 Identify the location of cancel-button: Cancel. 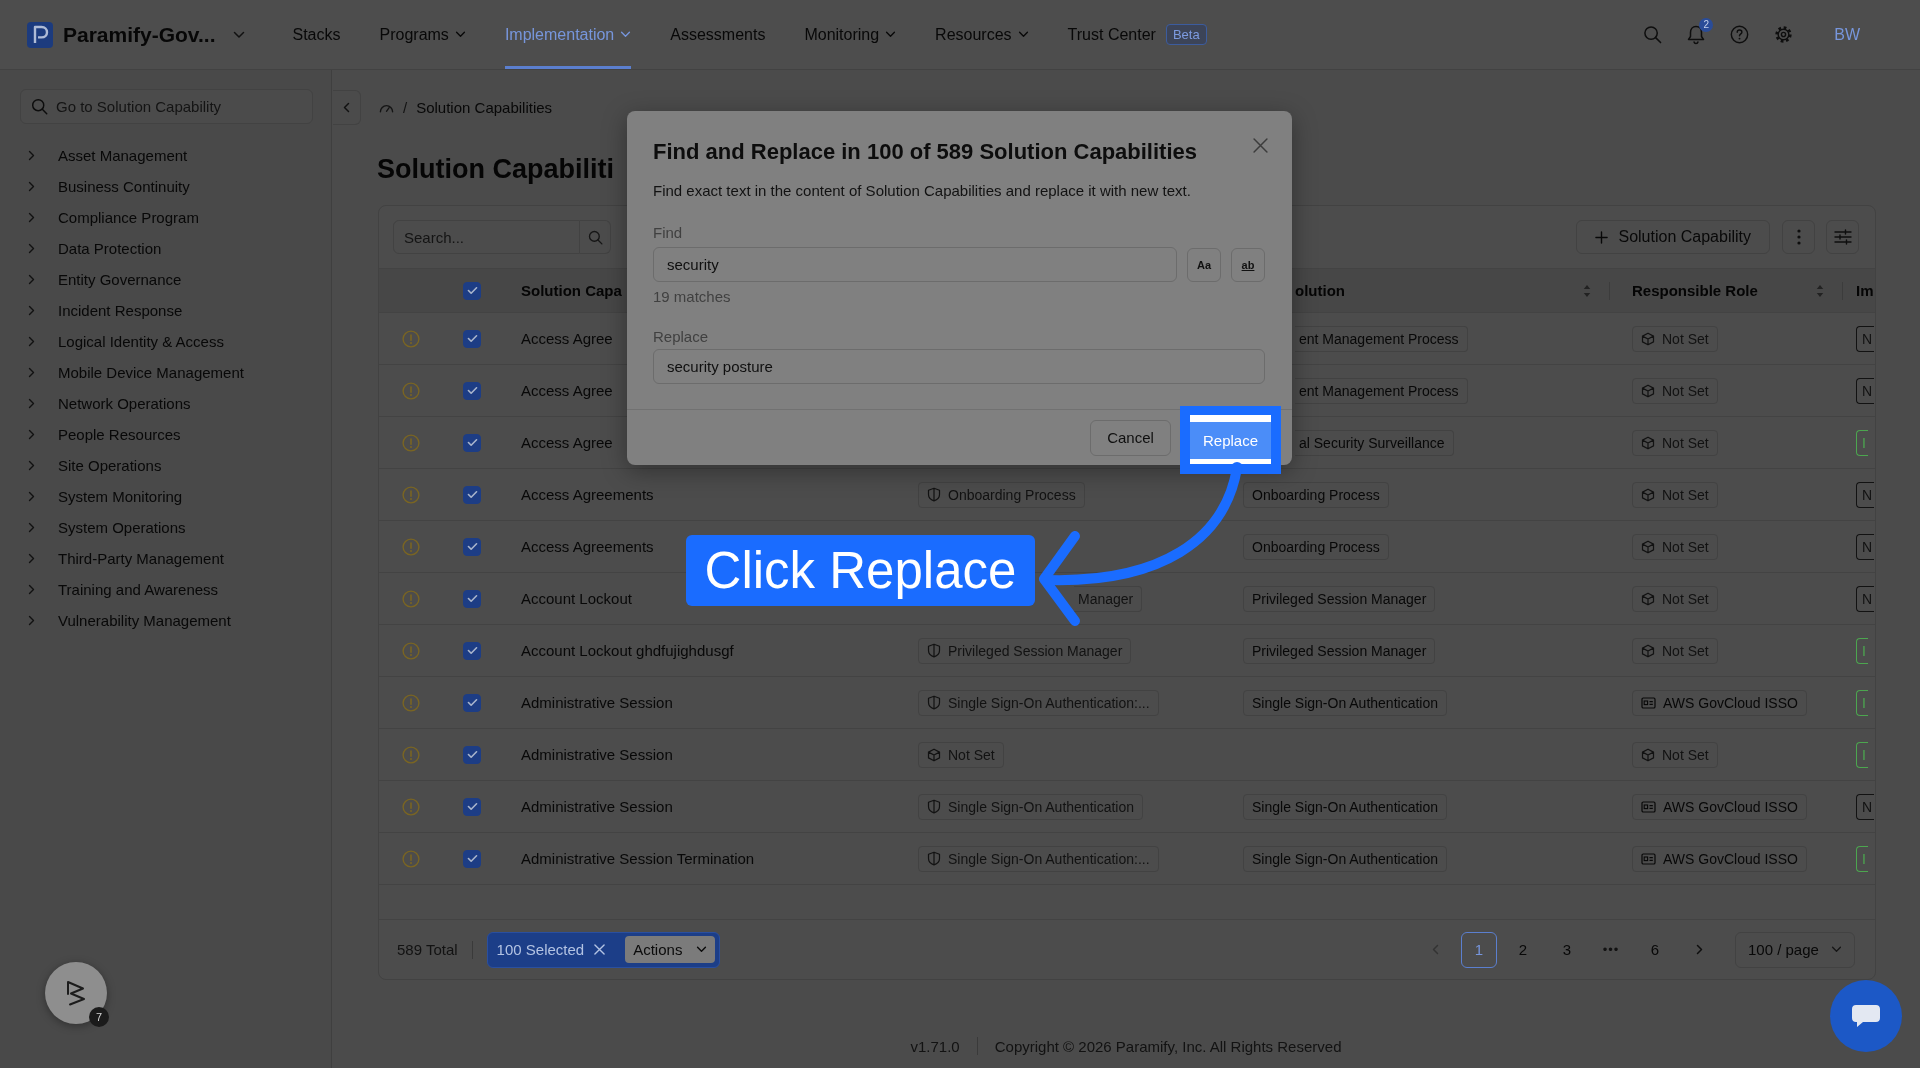
(1130, 437).